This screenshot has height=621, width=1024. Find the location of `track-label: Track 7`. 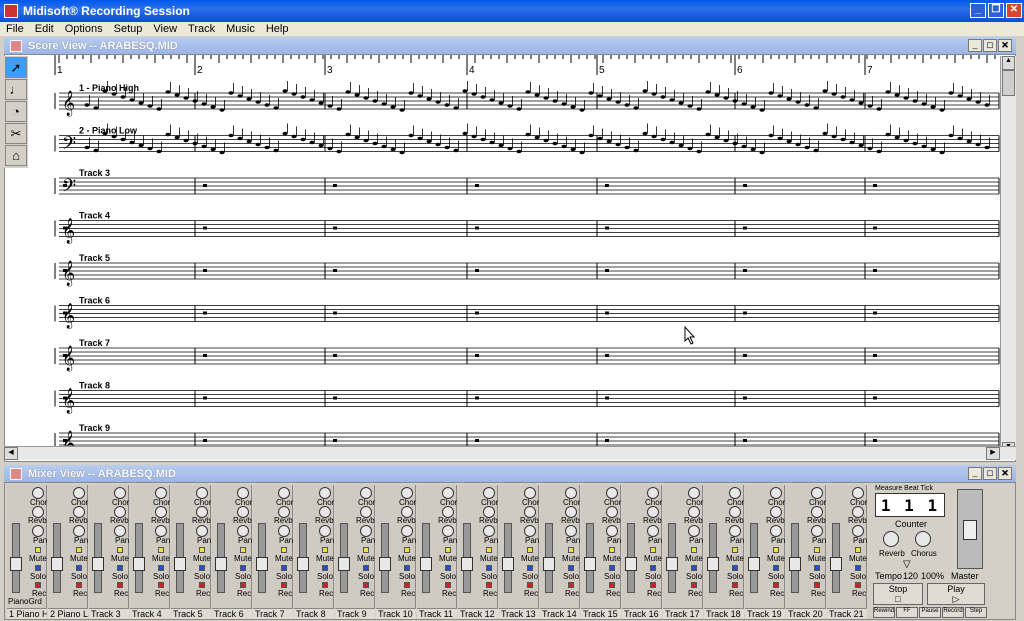

track-label: Track 7 is located at coordinates (94, 343).